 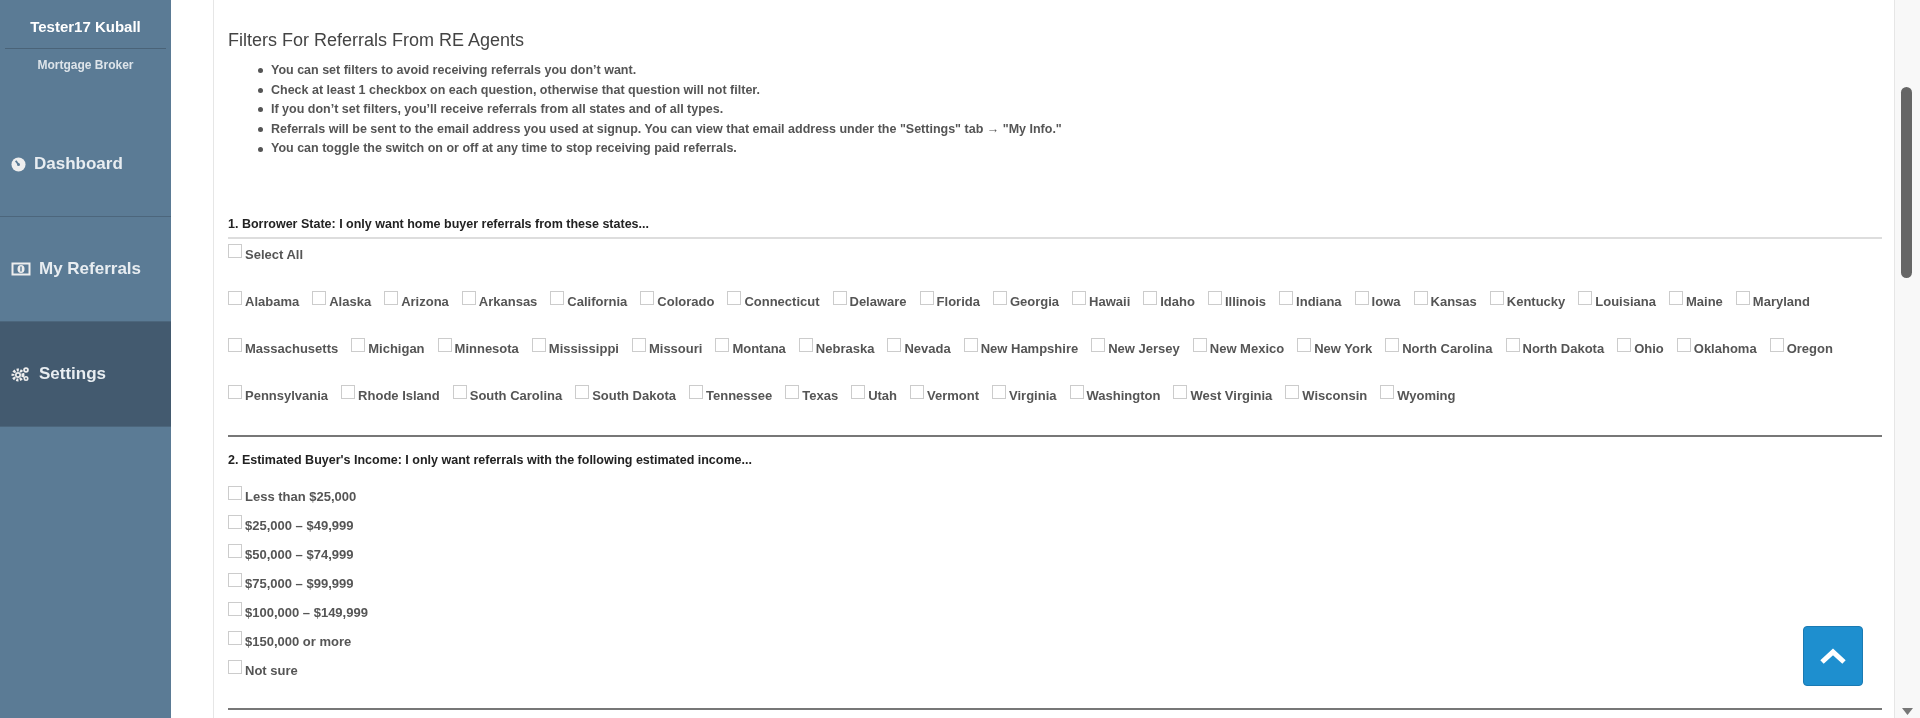 What do you see at coordinates (1527, 301) in the screenshot?
I see `checkbox-option: Kentucky` at bounding box center [1527, 301].